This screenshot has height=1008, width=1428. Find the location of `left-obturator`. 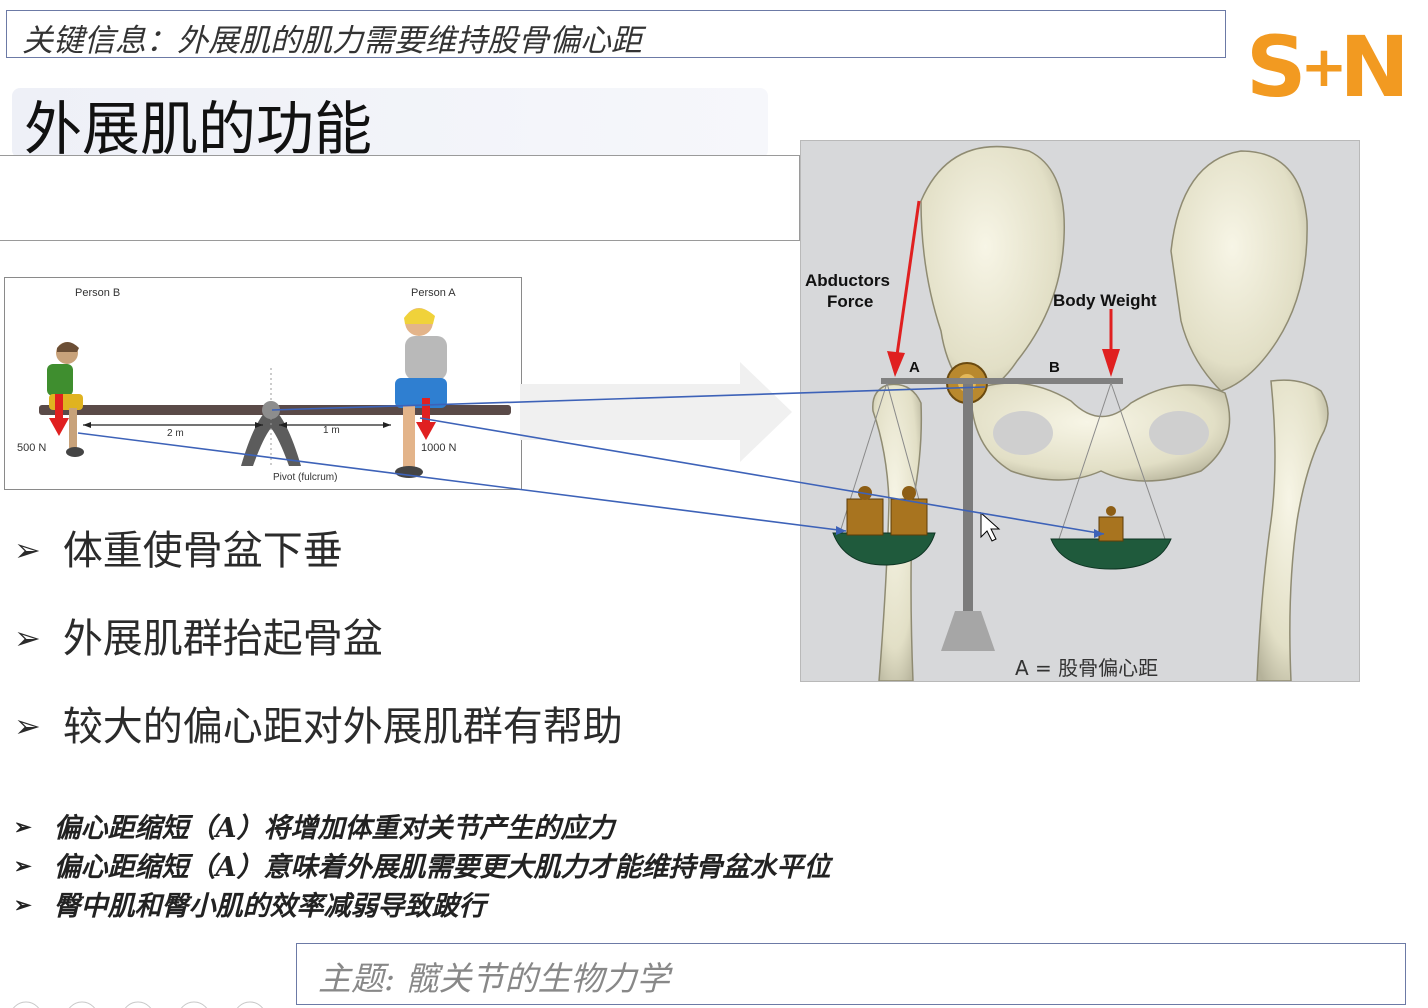

left-obturator is located at coordinates (1023, 433).